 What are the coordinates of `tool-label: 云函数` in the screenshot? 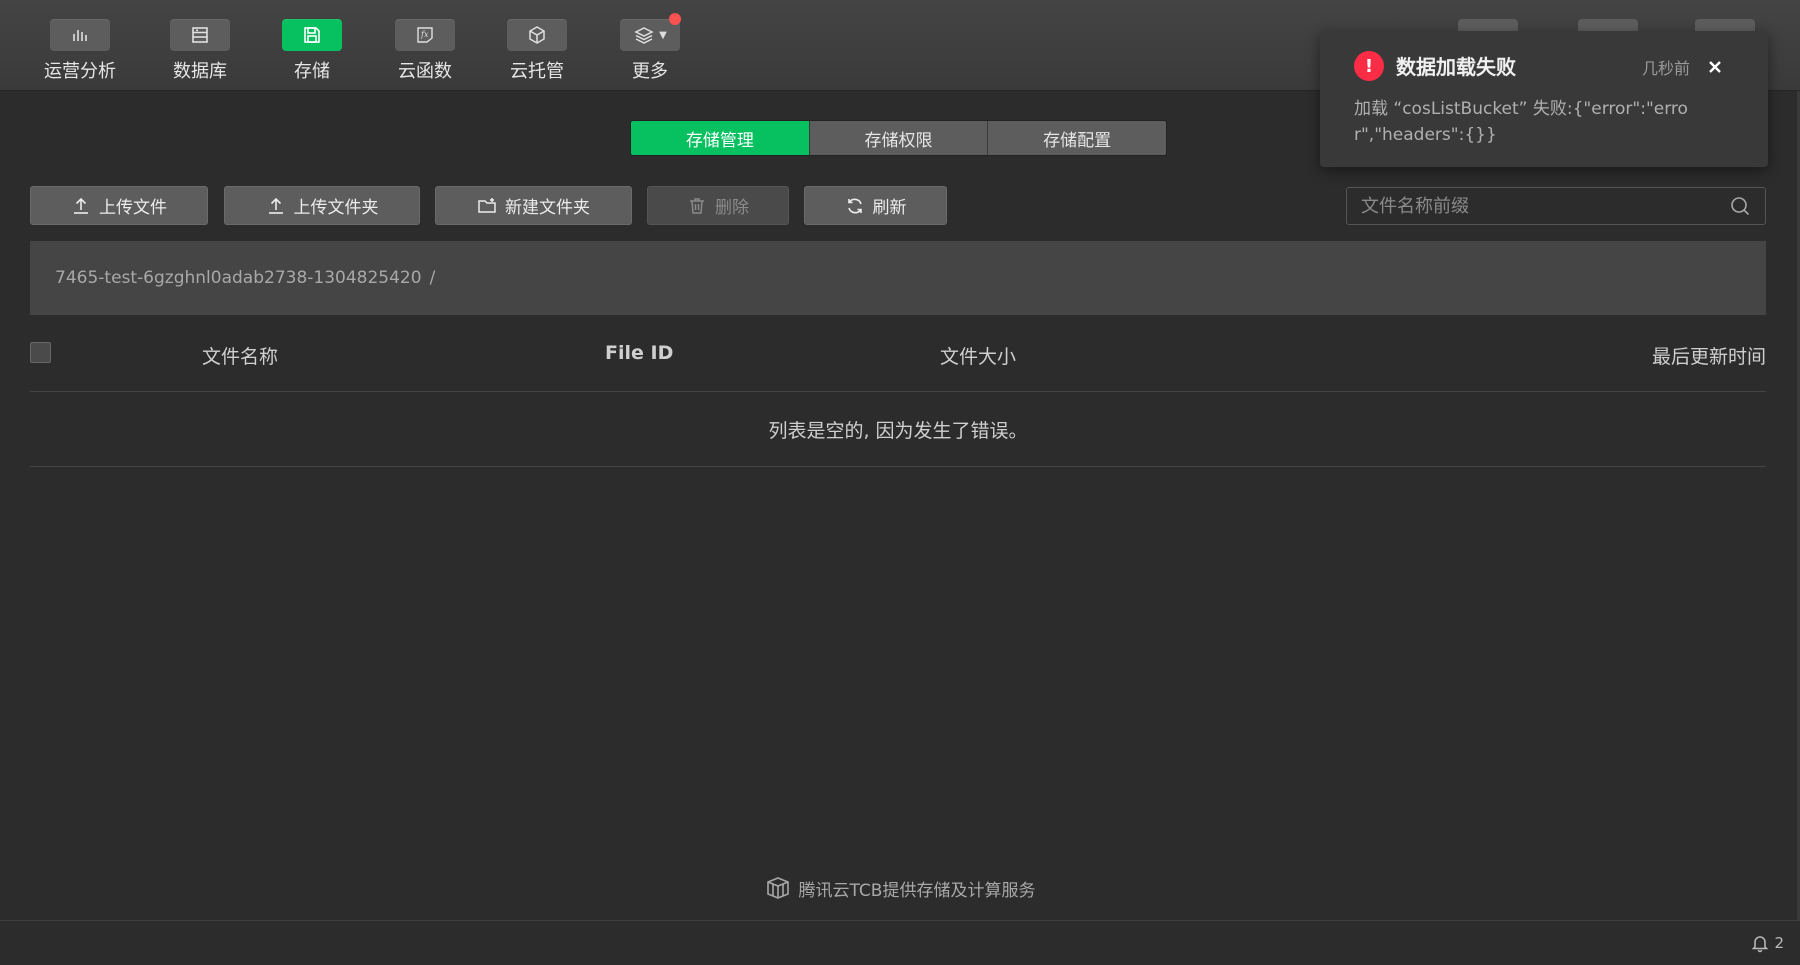 It's located at (425, 71).